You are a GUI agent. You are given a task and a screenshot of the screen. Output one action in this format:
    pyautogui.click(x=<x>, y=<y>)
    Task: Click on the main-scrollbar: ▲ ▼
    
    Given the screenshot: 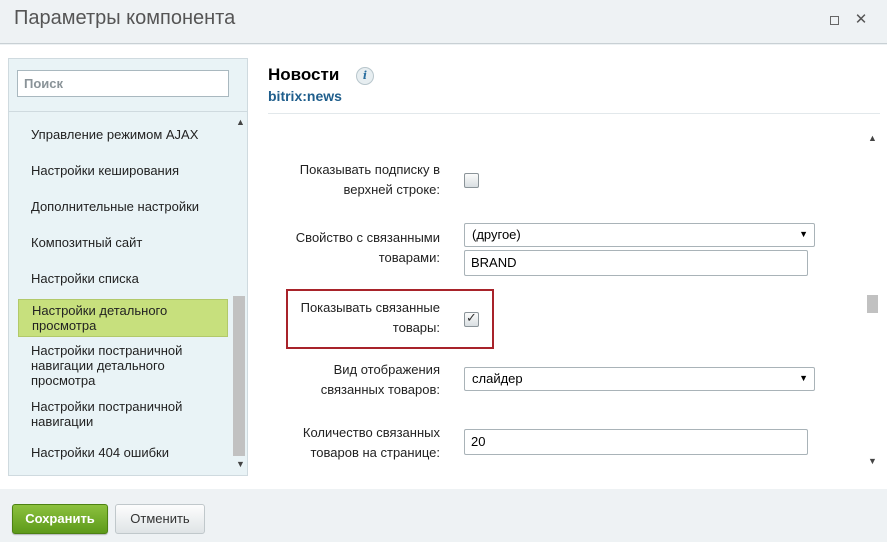 What is the action you would take?
    pyautogui.click(x=872, y=301)
    